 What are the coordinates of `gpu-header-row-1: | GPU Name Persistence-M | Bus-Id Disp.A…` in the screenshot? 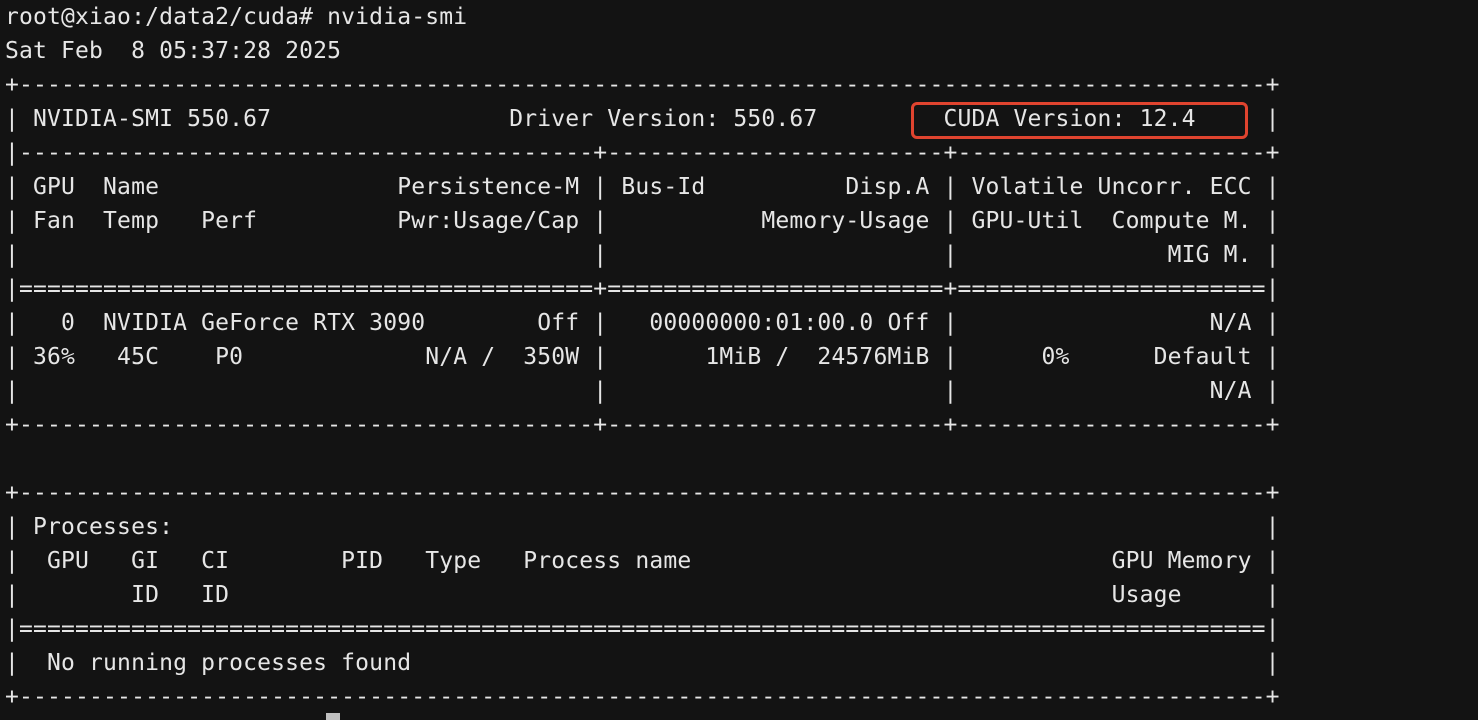 It's located at (642, 187).